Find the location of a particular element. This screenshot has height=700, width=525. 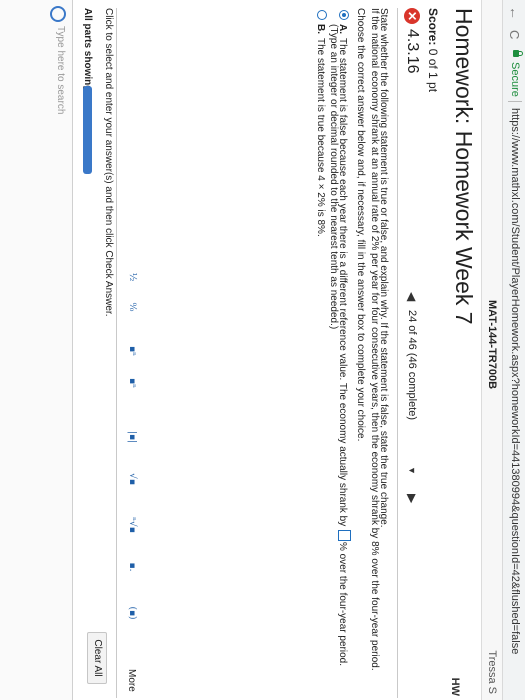

incorrect-x-icon: ✕ is located at coordinates (412, 16).